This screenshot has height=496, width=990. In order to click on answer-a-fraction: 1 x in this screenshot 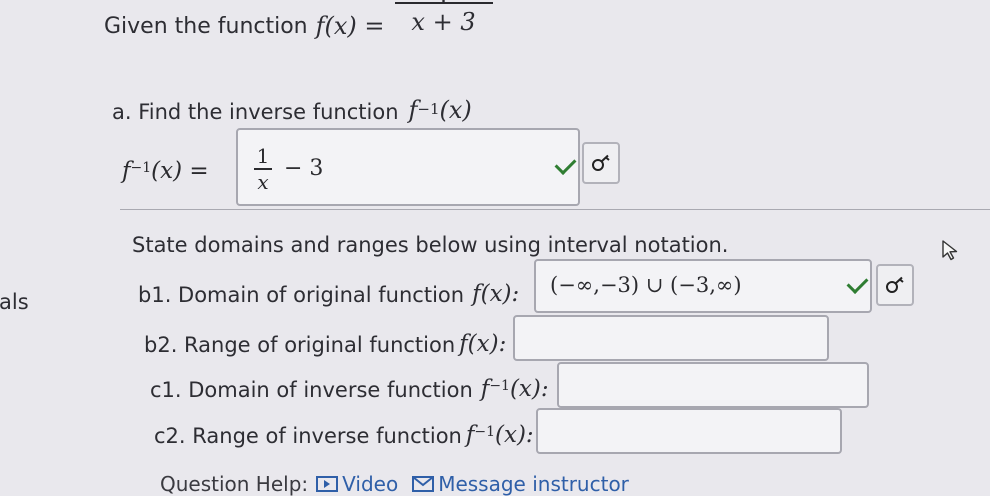, I will do `click(263, 169)`.